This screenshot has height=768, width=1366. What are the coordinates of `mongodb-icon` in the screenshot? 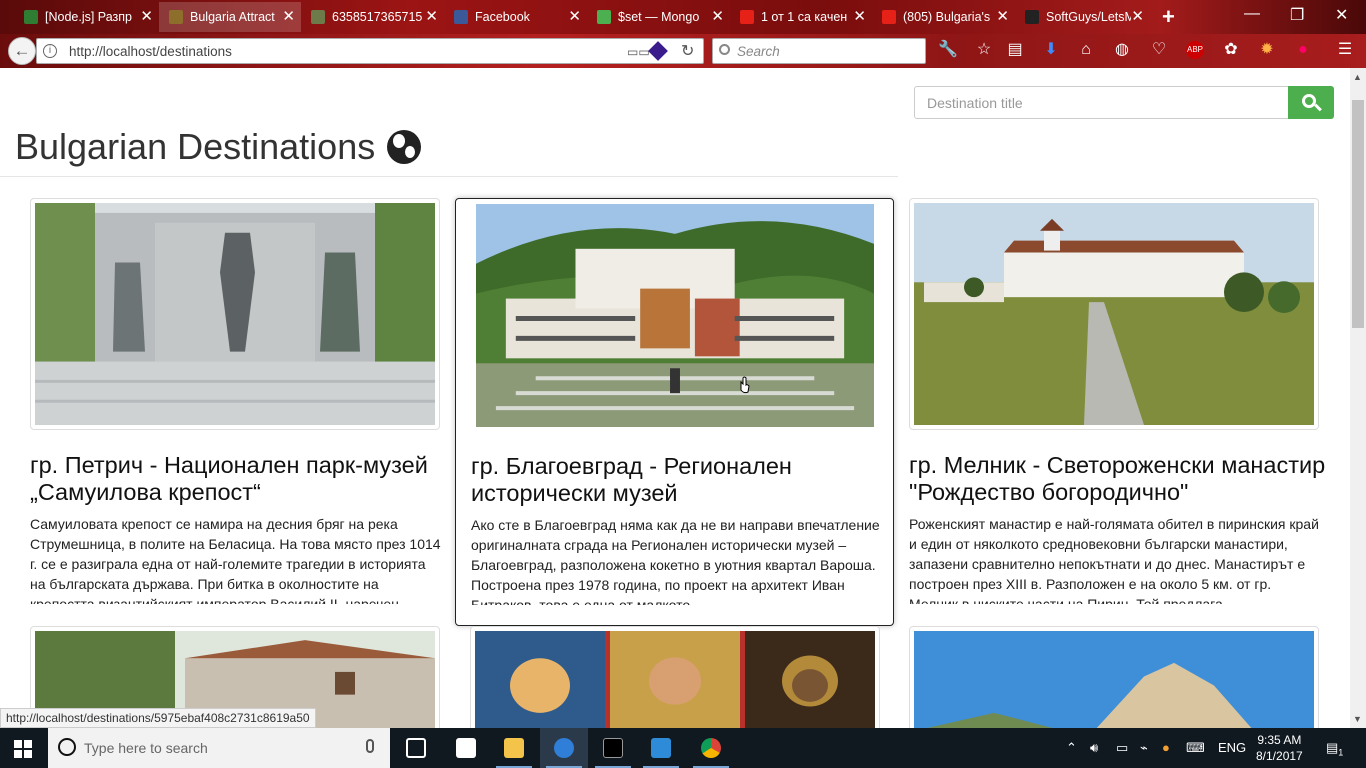 It's located at (604, 17).